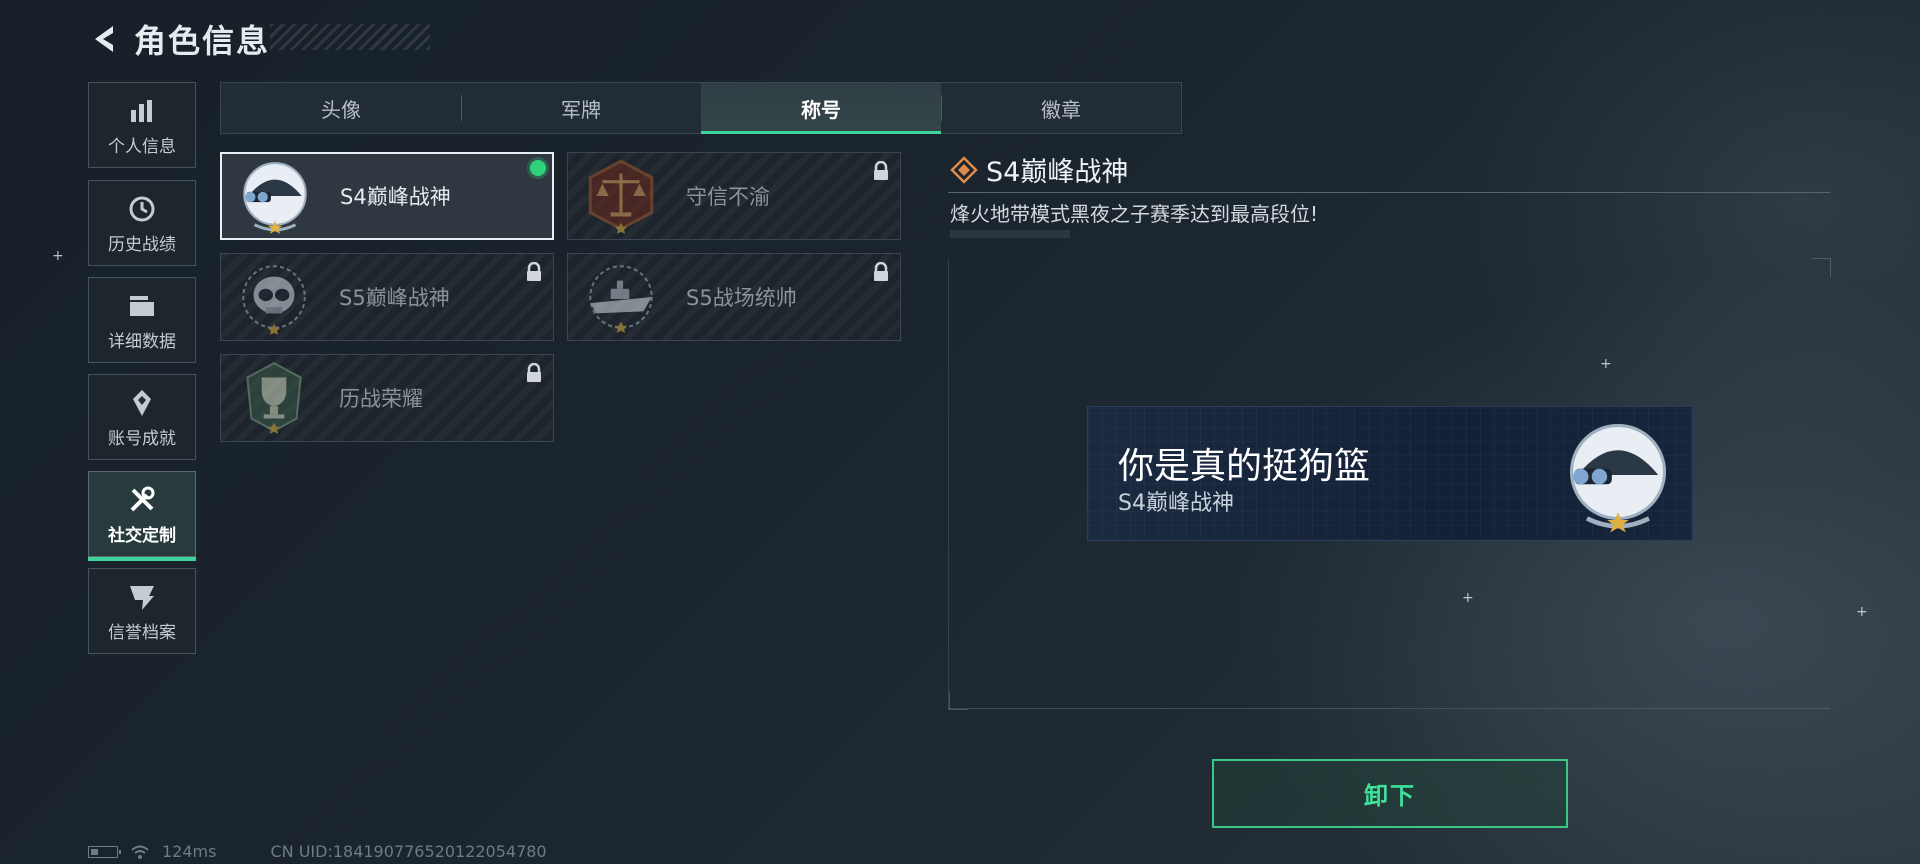 Image resolution: width=1920 pixels, height=864 pixels. What do you see at coordinates (202, 41) in the screenshot?
I see `page-title: 角色信息` at bounding box center [202, 41].